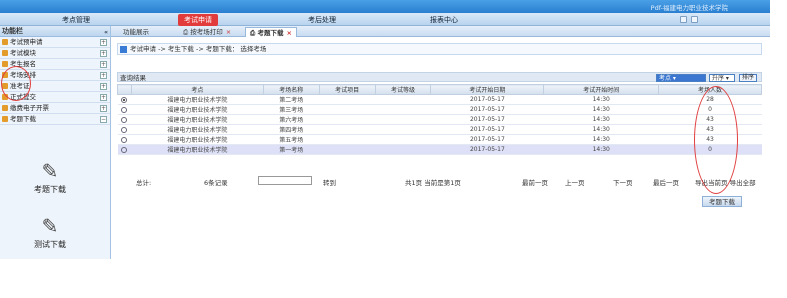 The height and width of the screenshot is (298, 787). I want to click on prev-page-link: 上一页, so click(575, 182).